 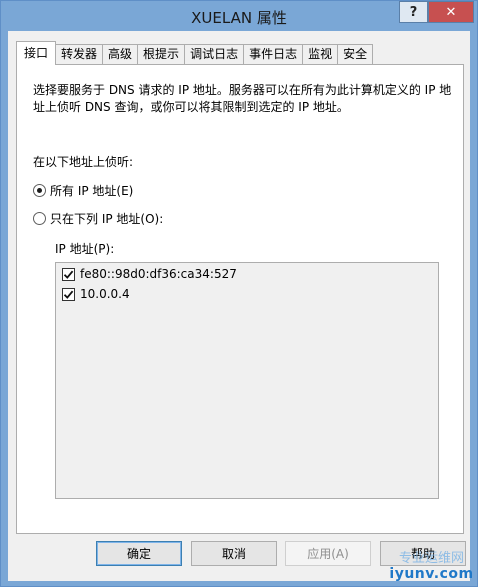 What do you see at coordinates (451, 12) in the screenshot?
I see `close-button: ✕` at bounding box center [451, 12].